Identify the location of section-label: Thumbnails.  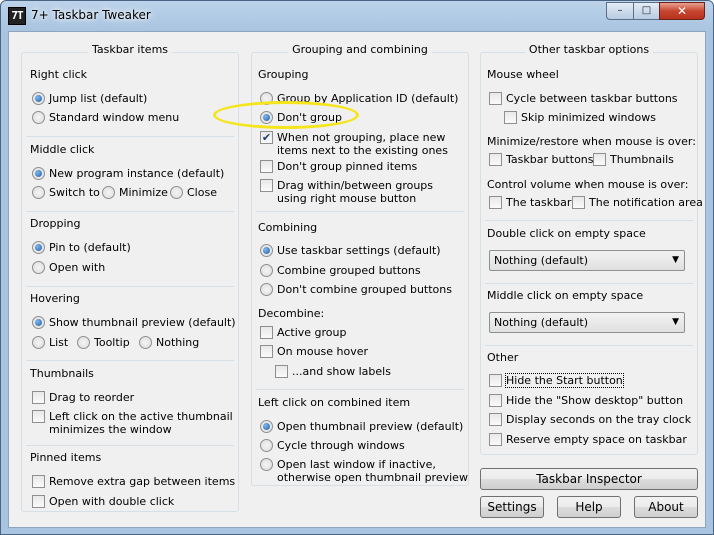
(62, 373).